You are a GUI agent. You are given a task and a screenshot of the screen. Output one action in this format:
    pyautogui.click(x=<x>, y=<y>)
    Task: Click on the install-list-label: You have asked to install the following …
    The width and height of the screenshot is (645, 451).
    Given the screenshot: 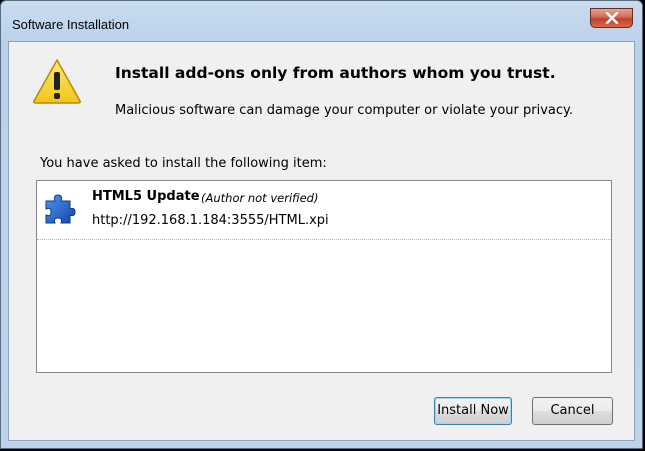 What is the action you would take?
    pyautogui.click(x=183, y=163)
    